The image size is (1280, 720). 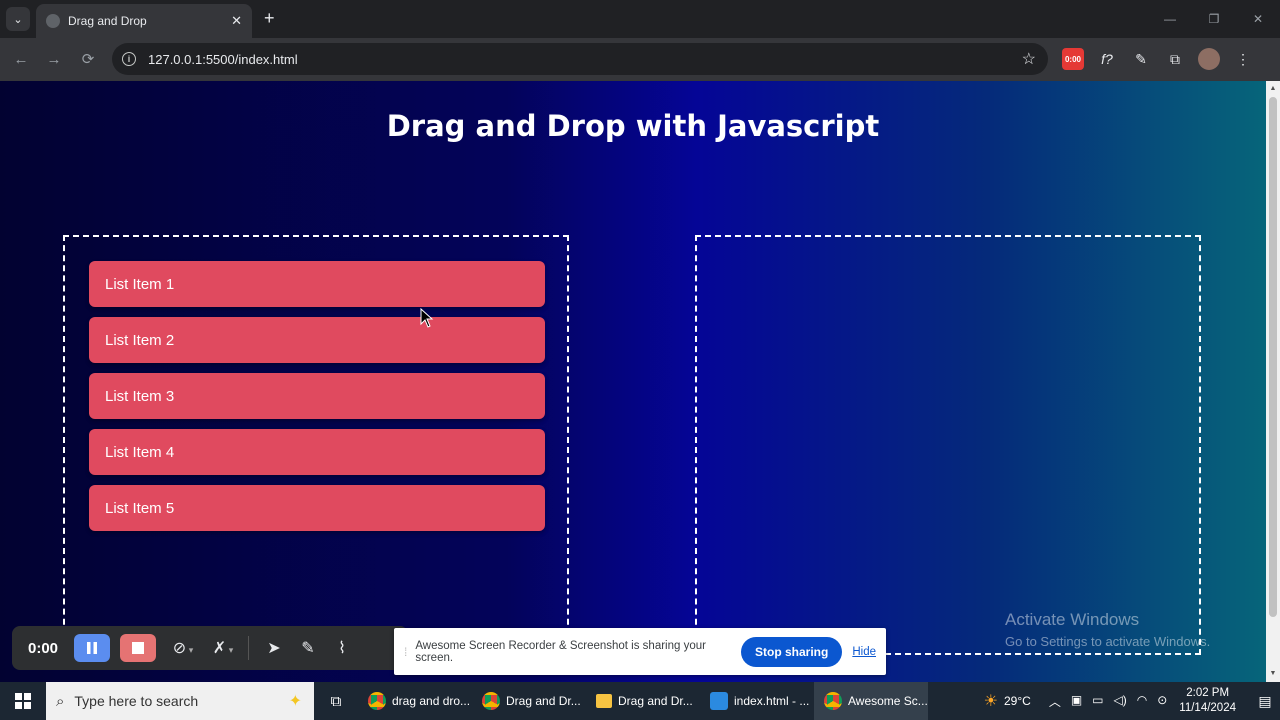 I want to click on scroll-down-arrow-icon: ▼, so click(x=1273, y=674).